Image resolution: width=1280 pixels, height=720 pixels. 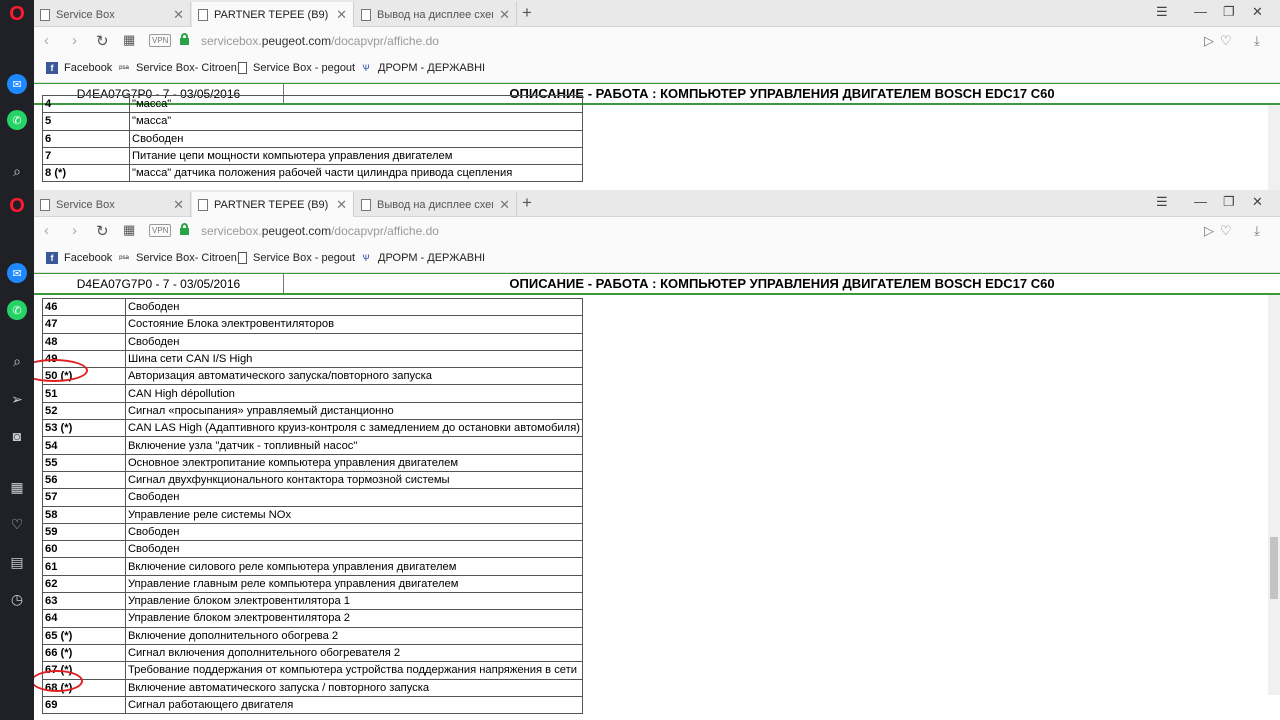 What do you see at coordinates (17, 14) in the screenshot?
I see `opera-logo-icon: O` at bounding box center [17, 14].